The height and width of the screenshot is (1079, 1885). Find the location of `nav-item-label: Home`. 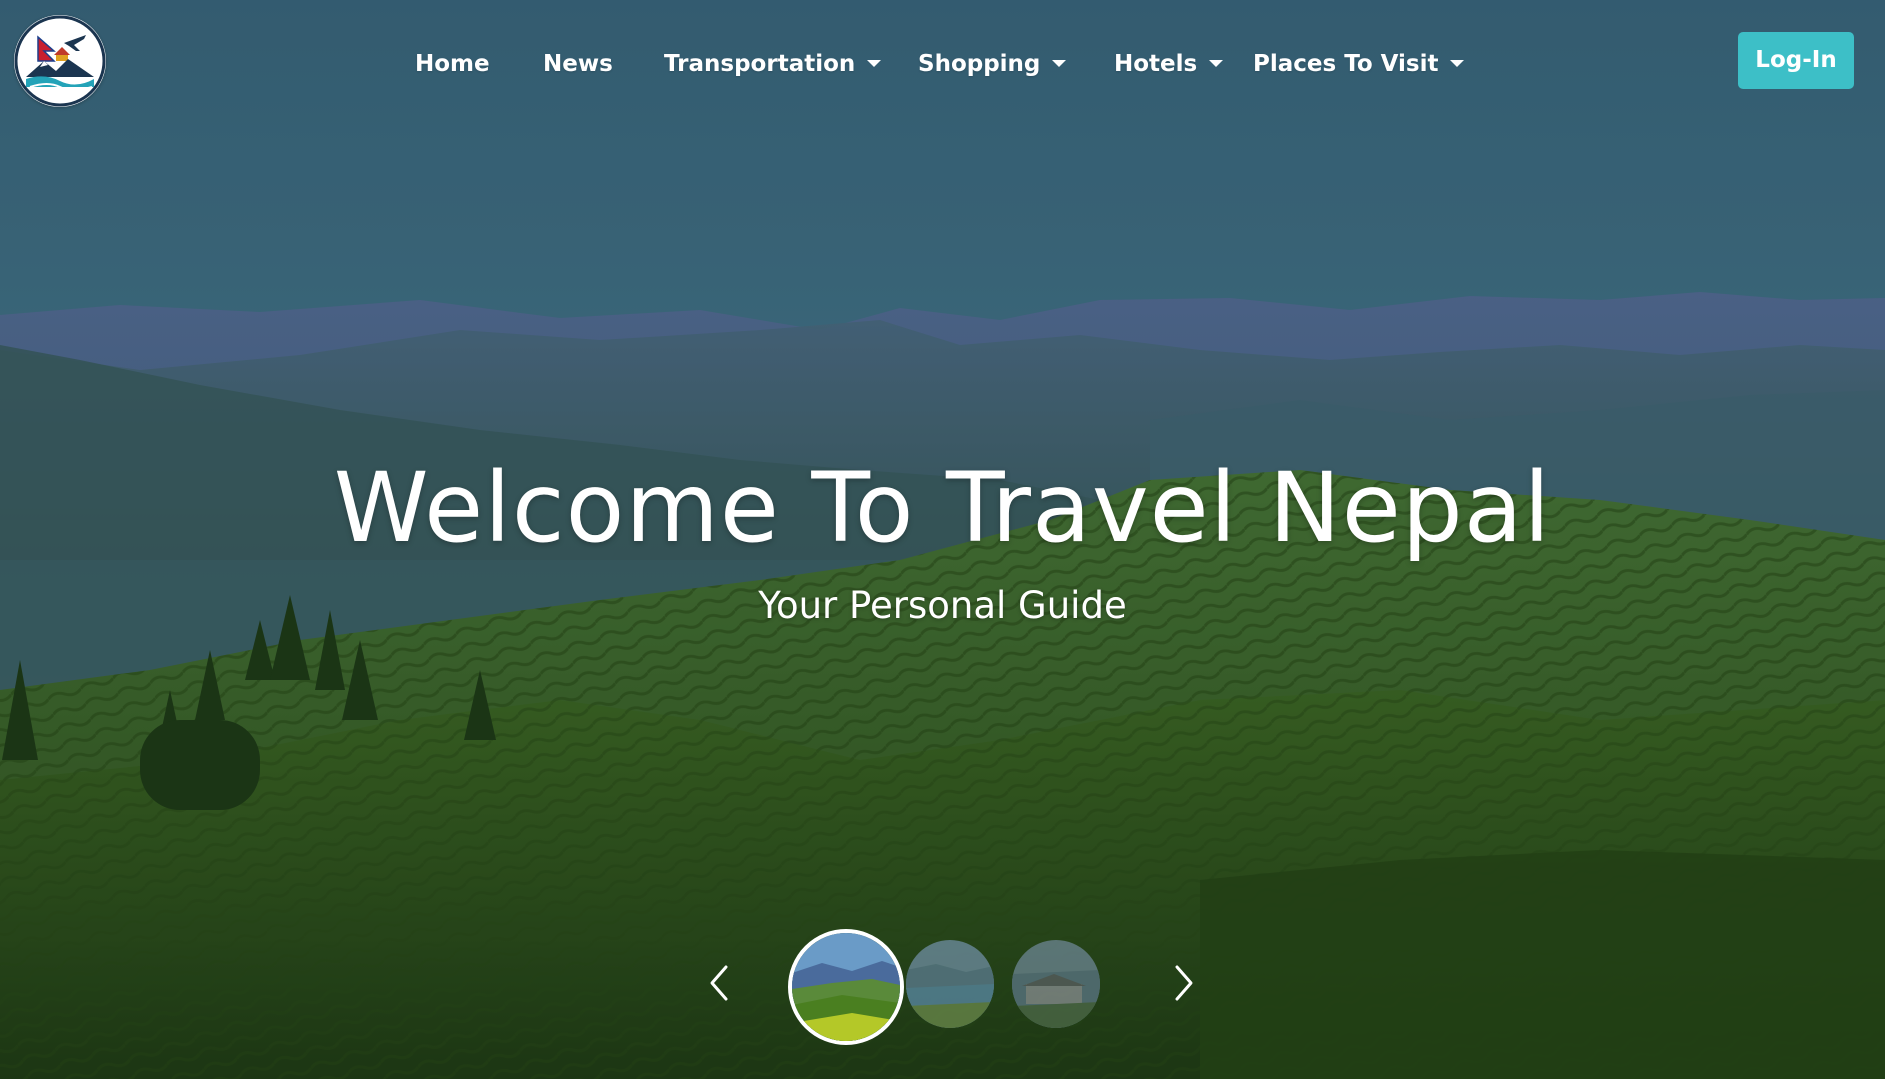

nav-item-label: Home is located at coordinates (452, 64).